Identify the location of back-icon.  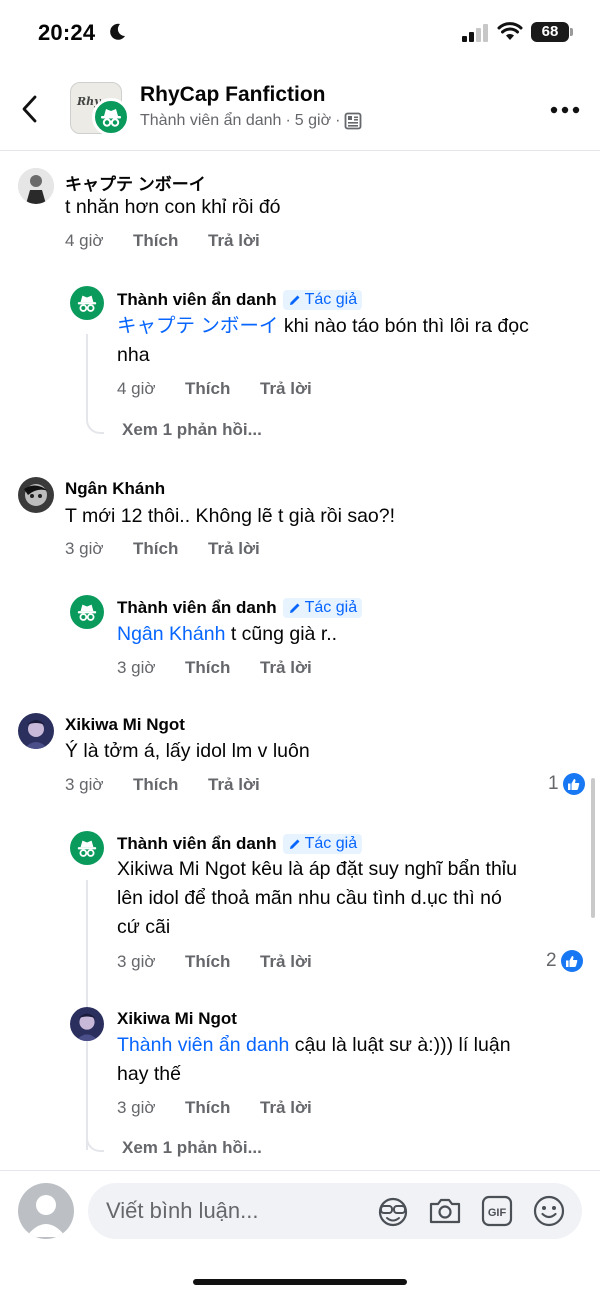
(30, 109).